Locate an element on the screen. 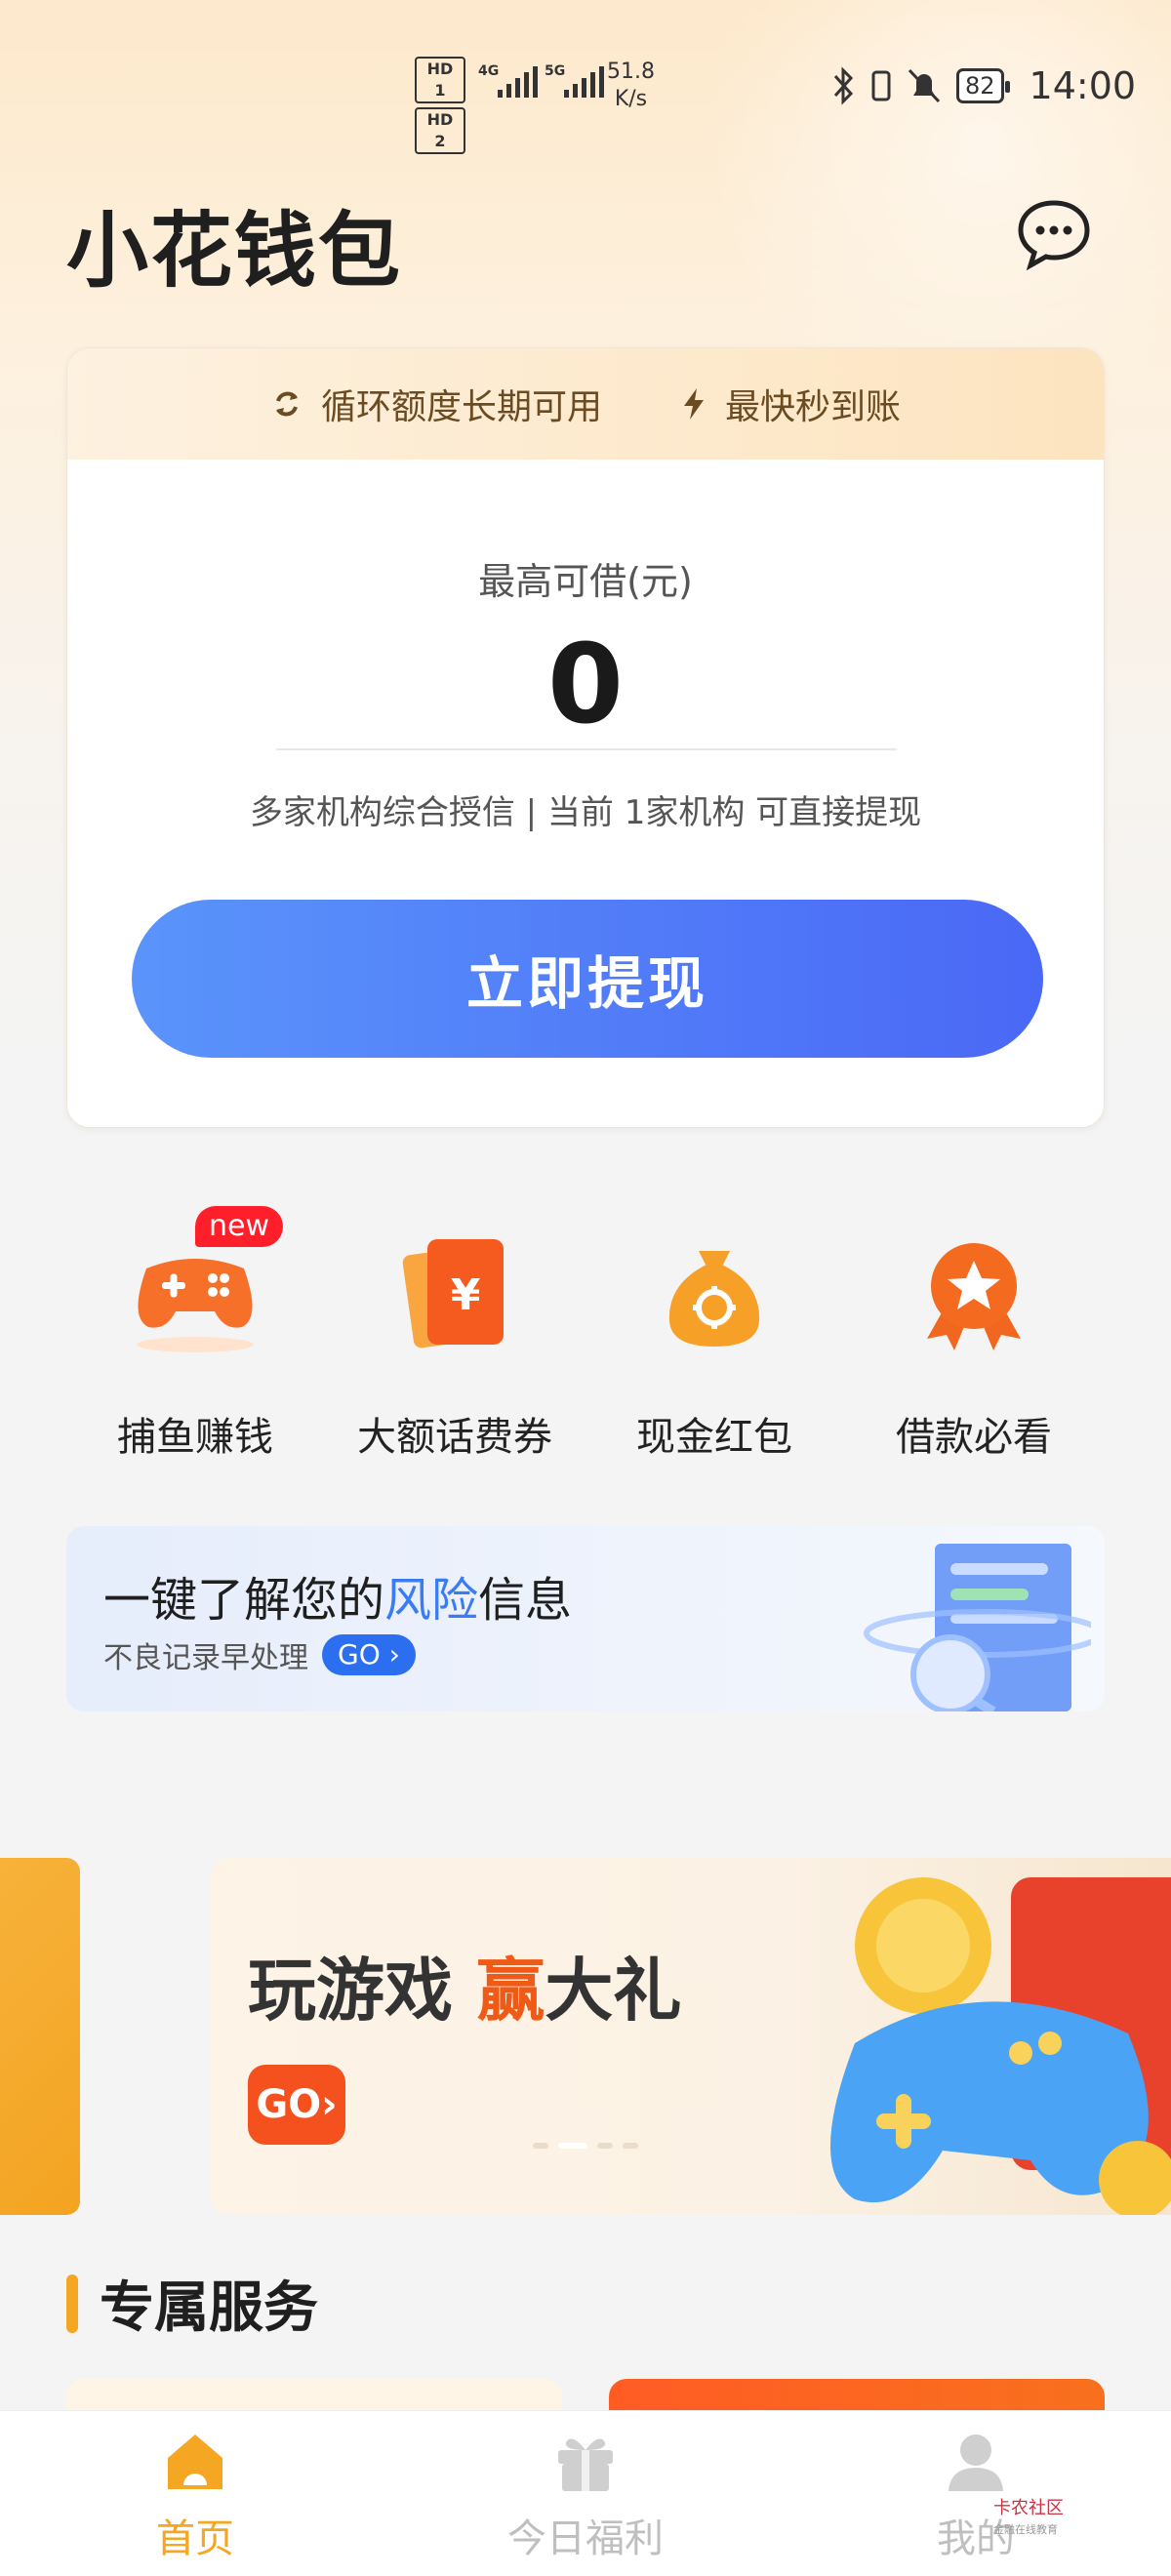 The width and height of the screenshot is (1171, 2576). risk-info-banner: 一键了解您的风险信息 不良记录早处理 GO › is located at coordinates (585, 1618).